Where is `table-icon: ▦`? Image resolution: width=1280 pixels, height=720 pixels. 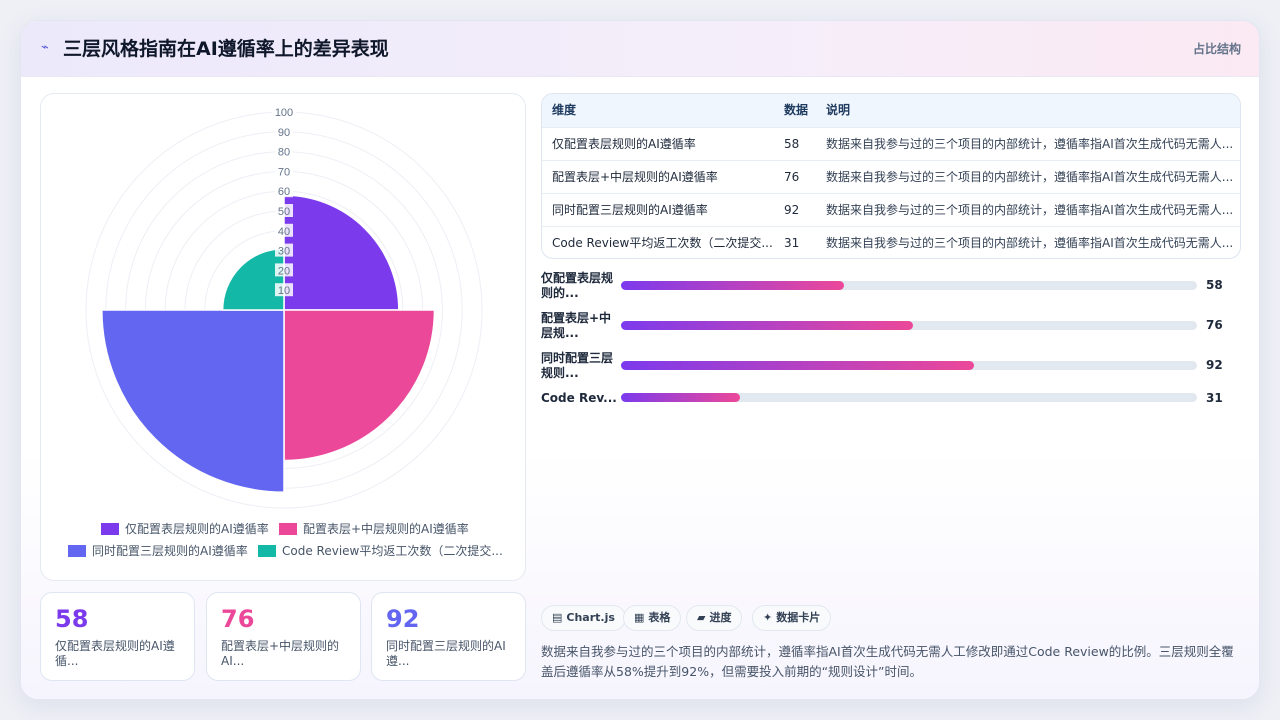
table-icon: ▦ is located at coordinates (639, 617).